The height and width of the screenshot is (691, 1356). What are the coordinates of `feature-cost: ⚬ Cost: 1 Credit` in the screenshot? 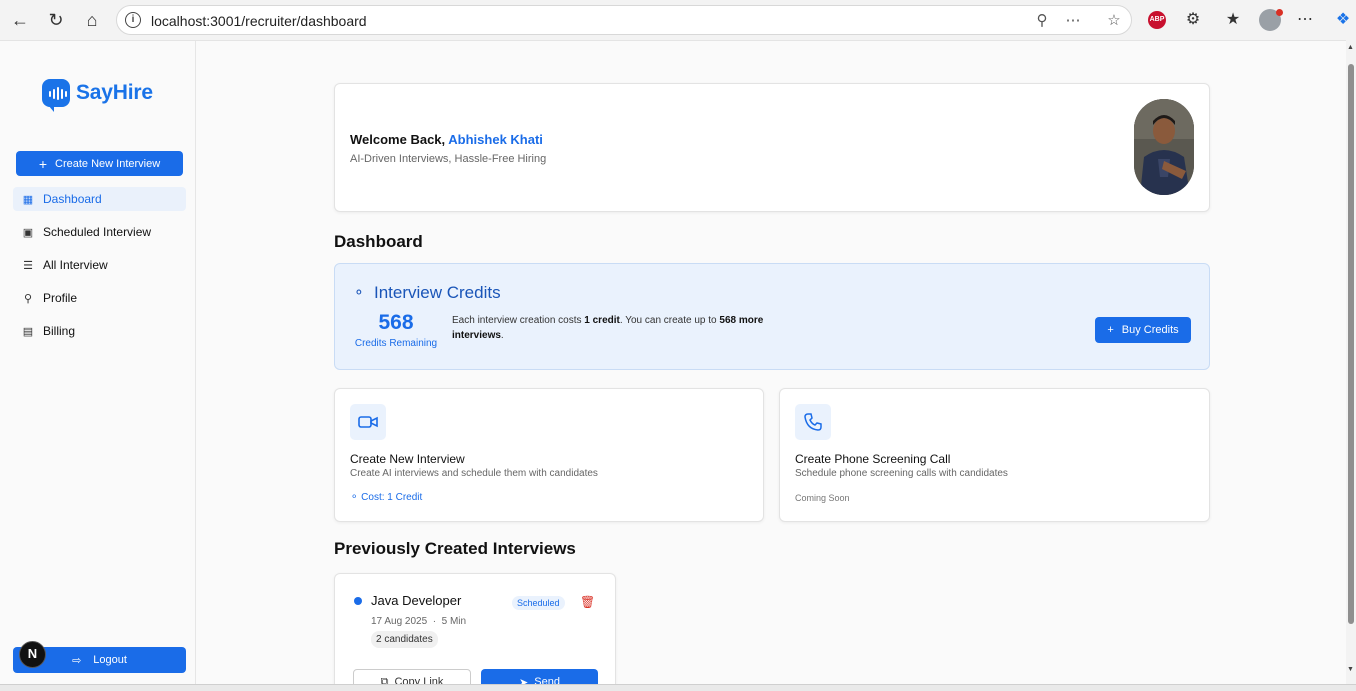 It's located at (386, 497).